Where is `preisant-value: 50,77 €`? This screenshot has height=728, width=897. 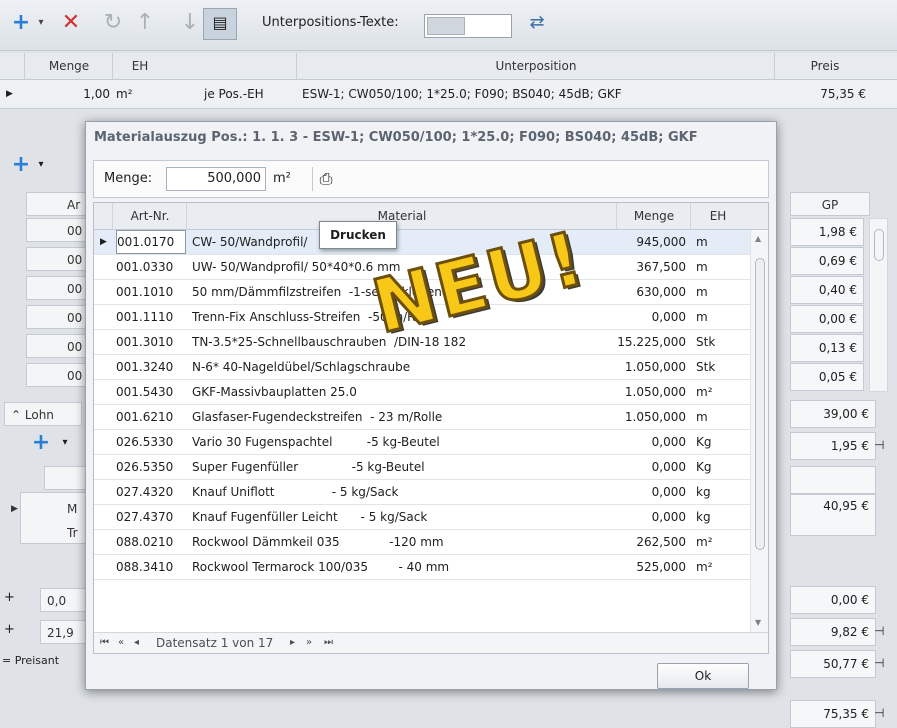 preisant-value: 50,77 € is located at coordinates (833, 664).